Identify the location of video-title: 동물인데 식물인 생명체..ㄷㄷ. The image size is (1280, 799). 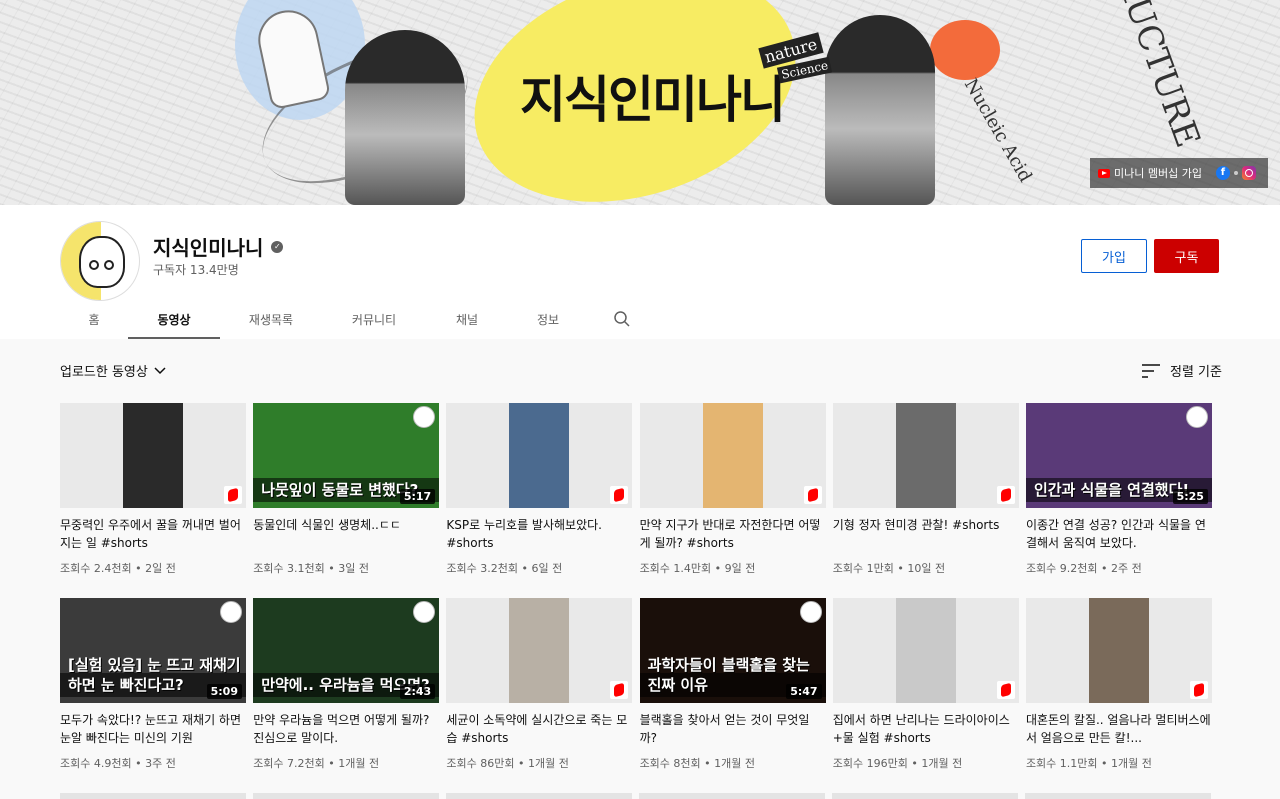
(346, 534).